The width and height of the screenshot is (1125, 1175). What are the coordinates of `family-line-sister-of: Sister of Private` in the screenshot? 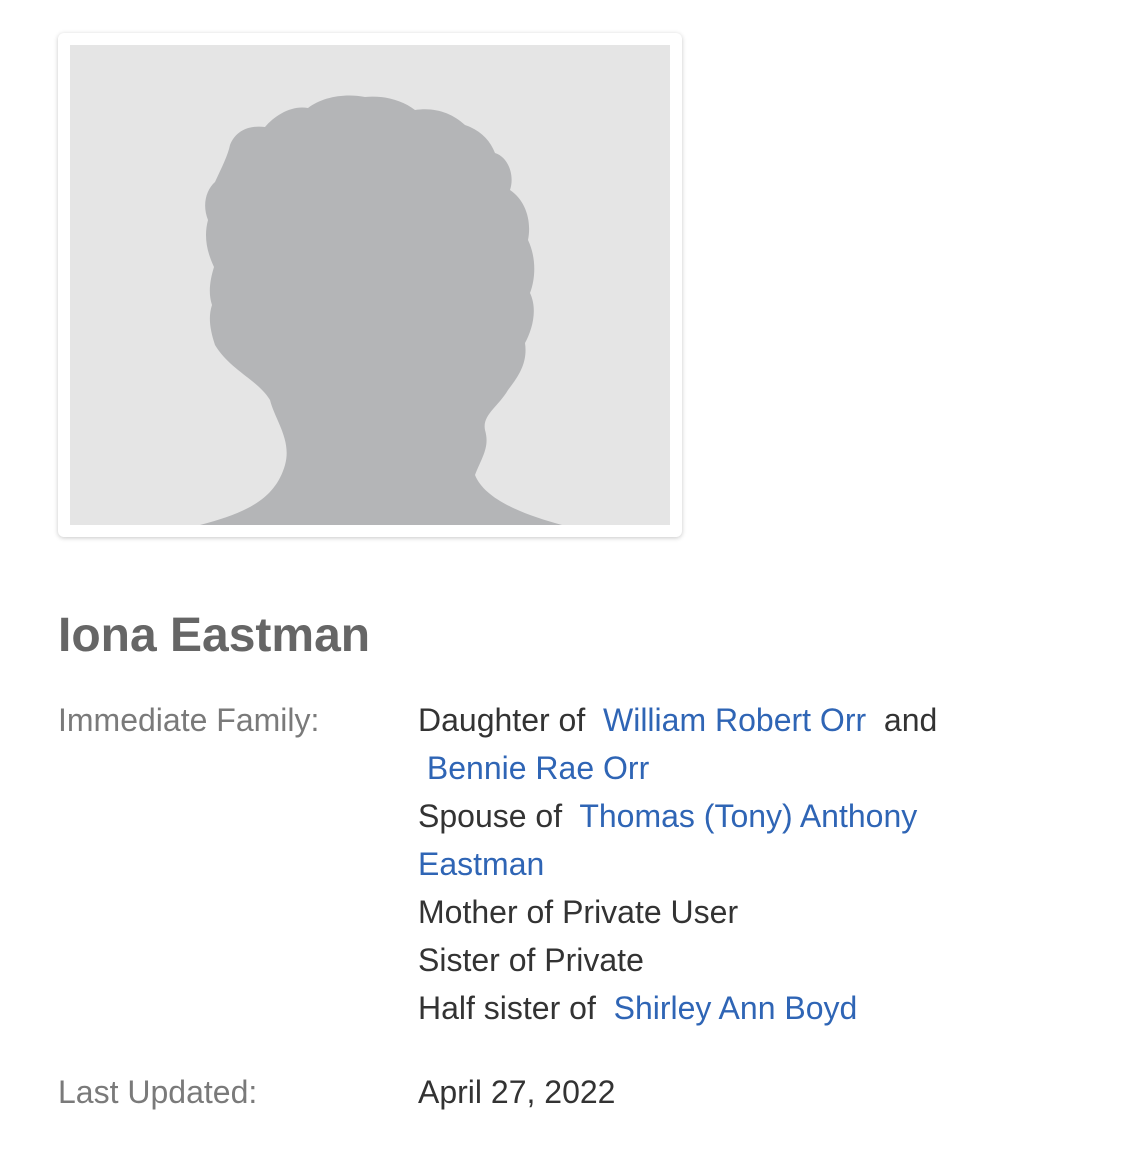 It's located at (531, 960).